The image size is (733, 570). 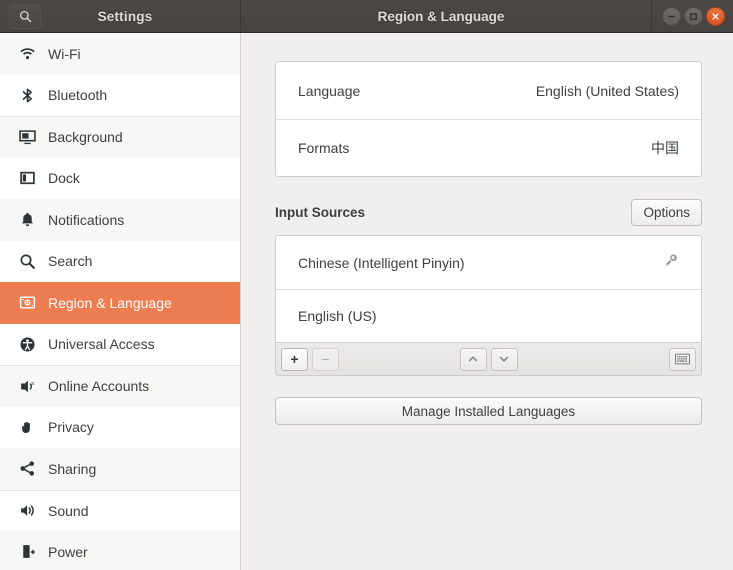 I want to click on input-source-label: English (US), so click(x=337, y=316).